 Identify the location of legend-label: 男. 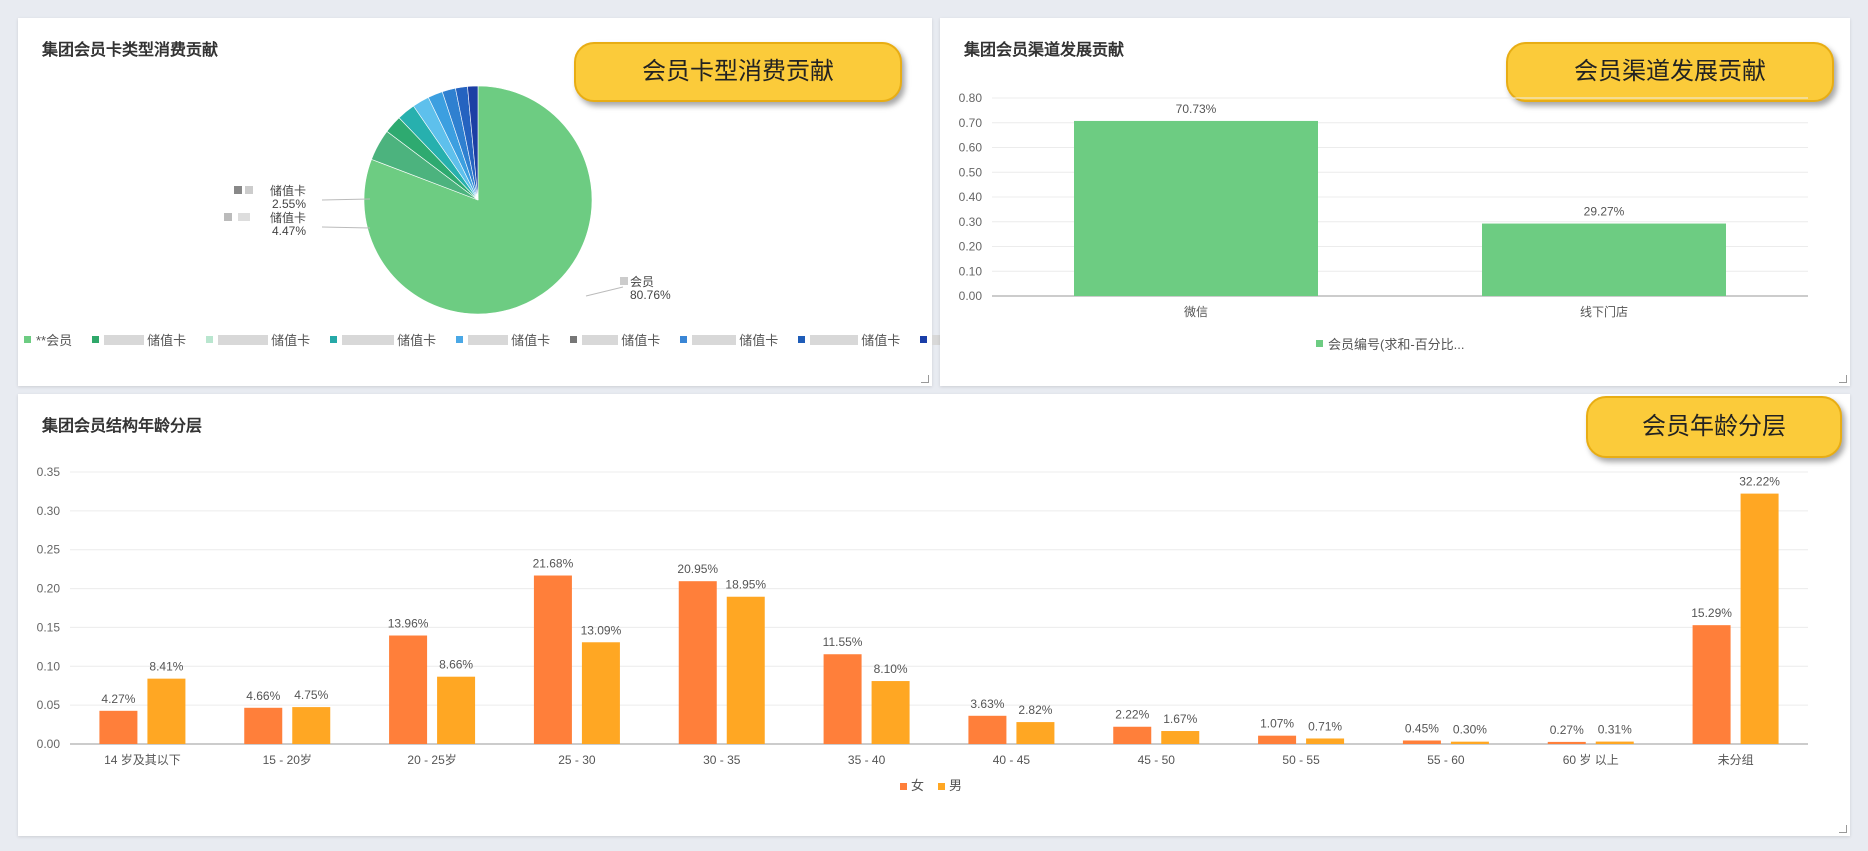
(955, 785).